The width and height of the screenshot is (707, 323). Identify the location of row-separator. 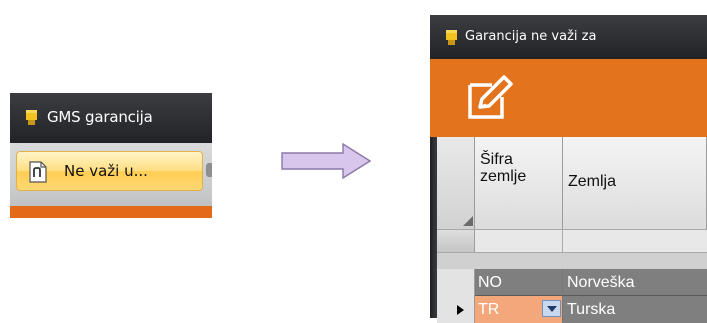
(572, 261).